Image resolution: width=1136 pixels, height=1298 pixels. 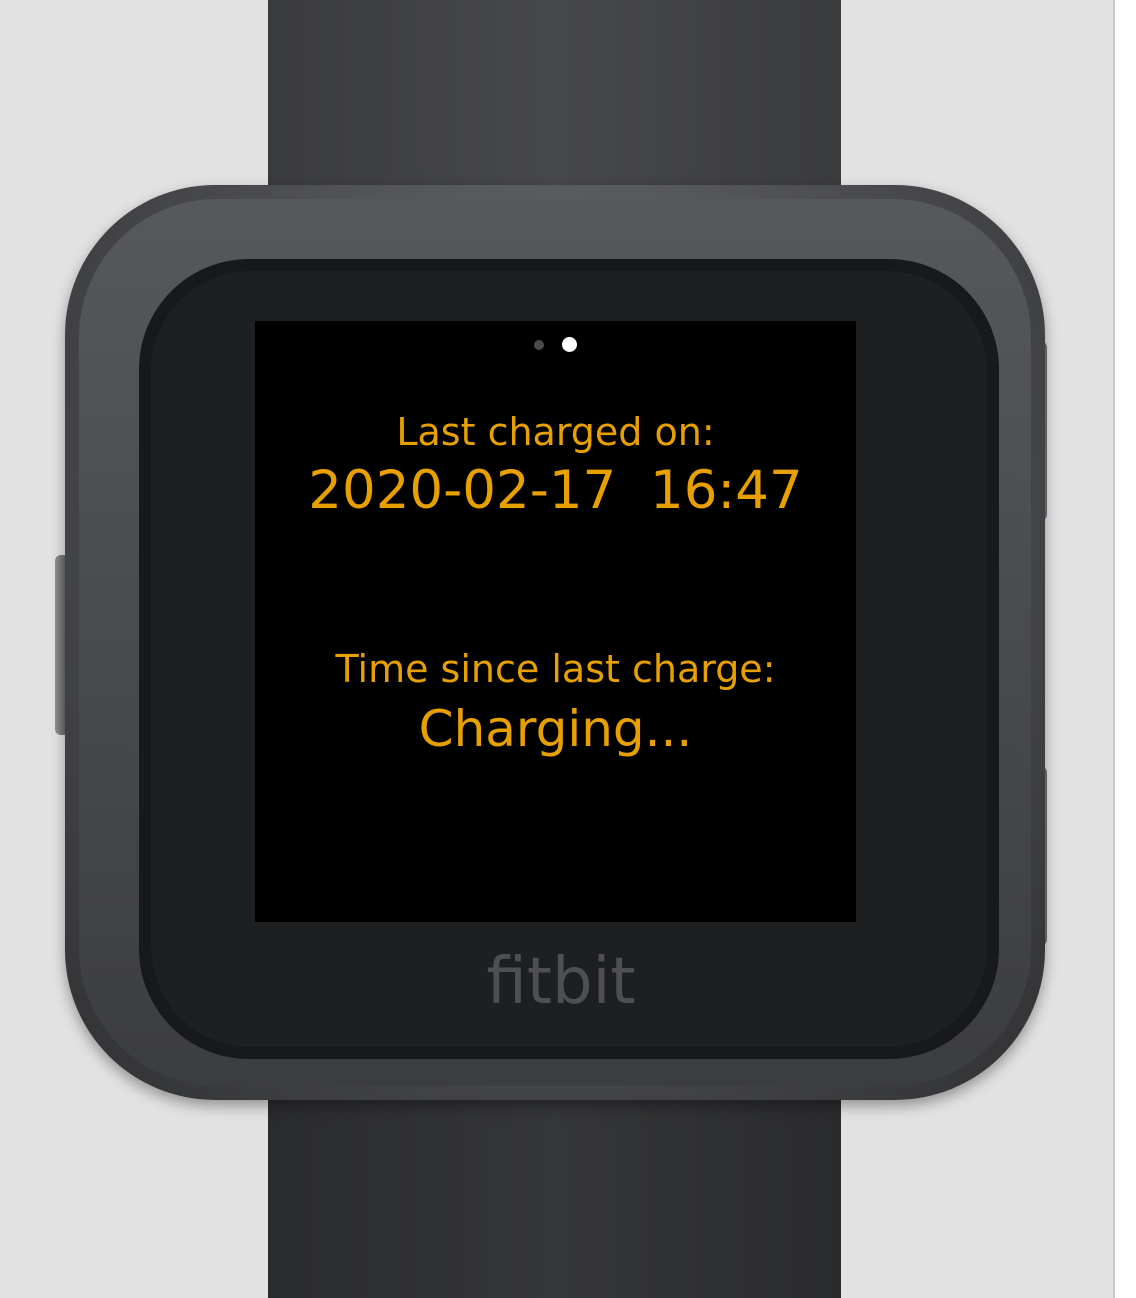 What do you see at coordinates (555, 344) in the screenshot?
I see `page-indicator` at bounding box center [555, 344].